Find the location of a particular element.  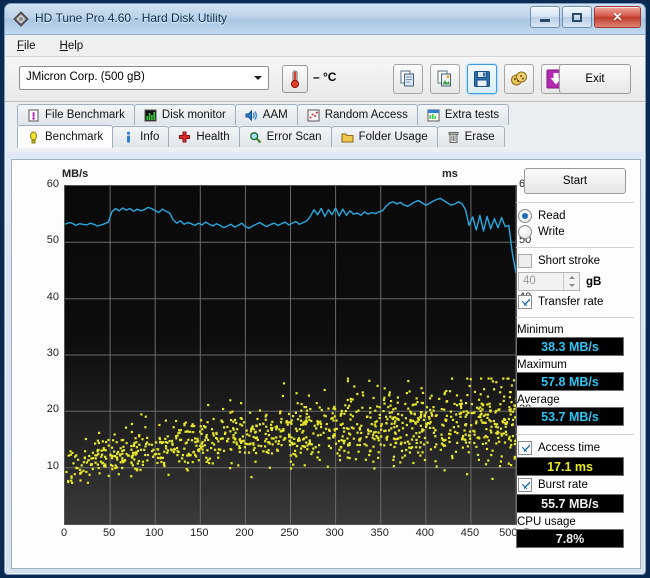

burst-rate-value-box: 55.7 MB/s is located at coordinates (570, 503).